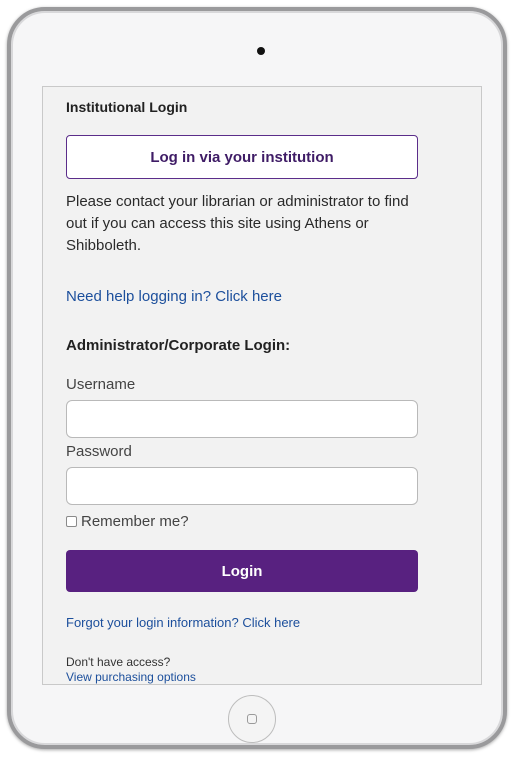 The height and width of the screenshot is (763, 518). I want to click on purchasing-options-link: View purchasing options, so click(131, 677).